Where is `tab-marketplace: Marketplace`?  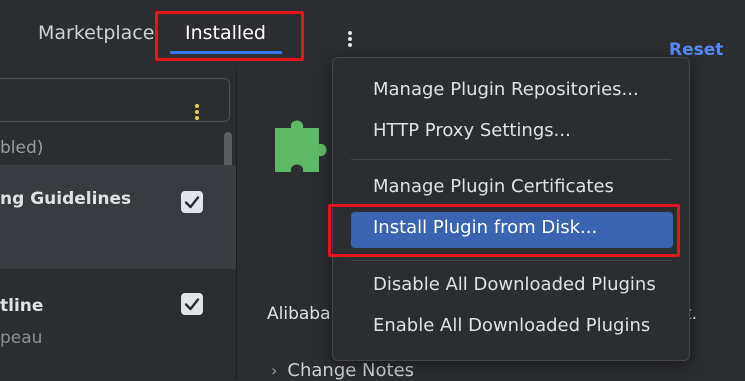 tab-marketplace: Marketplace is located at coordinates (96, 33).